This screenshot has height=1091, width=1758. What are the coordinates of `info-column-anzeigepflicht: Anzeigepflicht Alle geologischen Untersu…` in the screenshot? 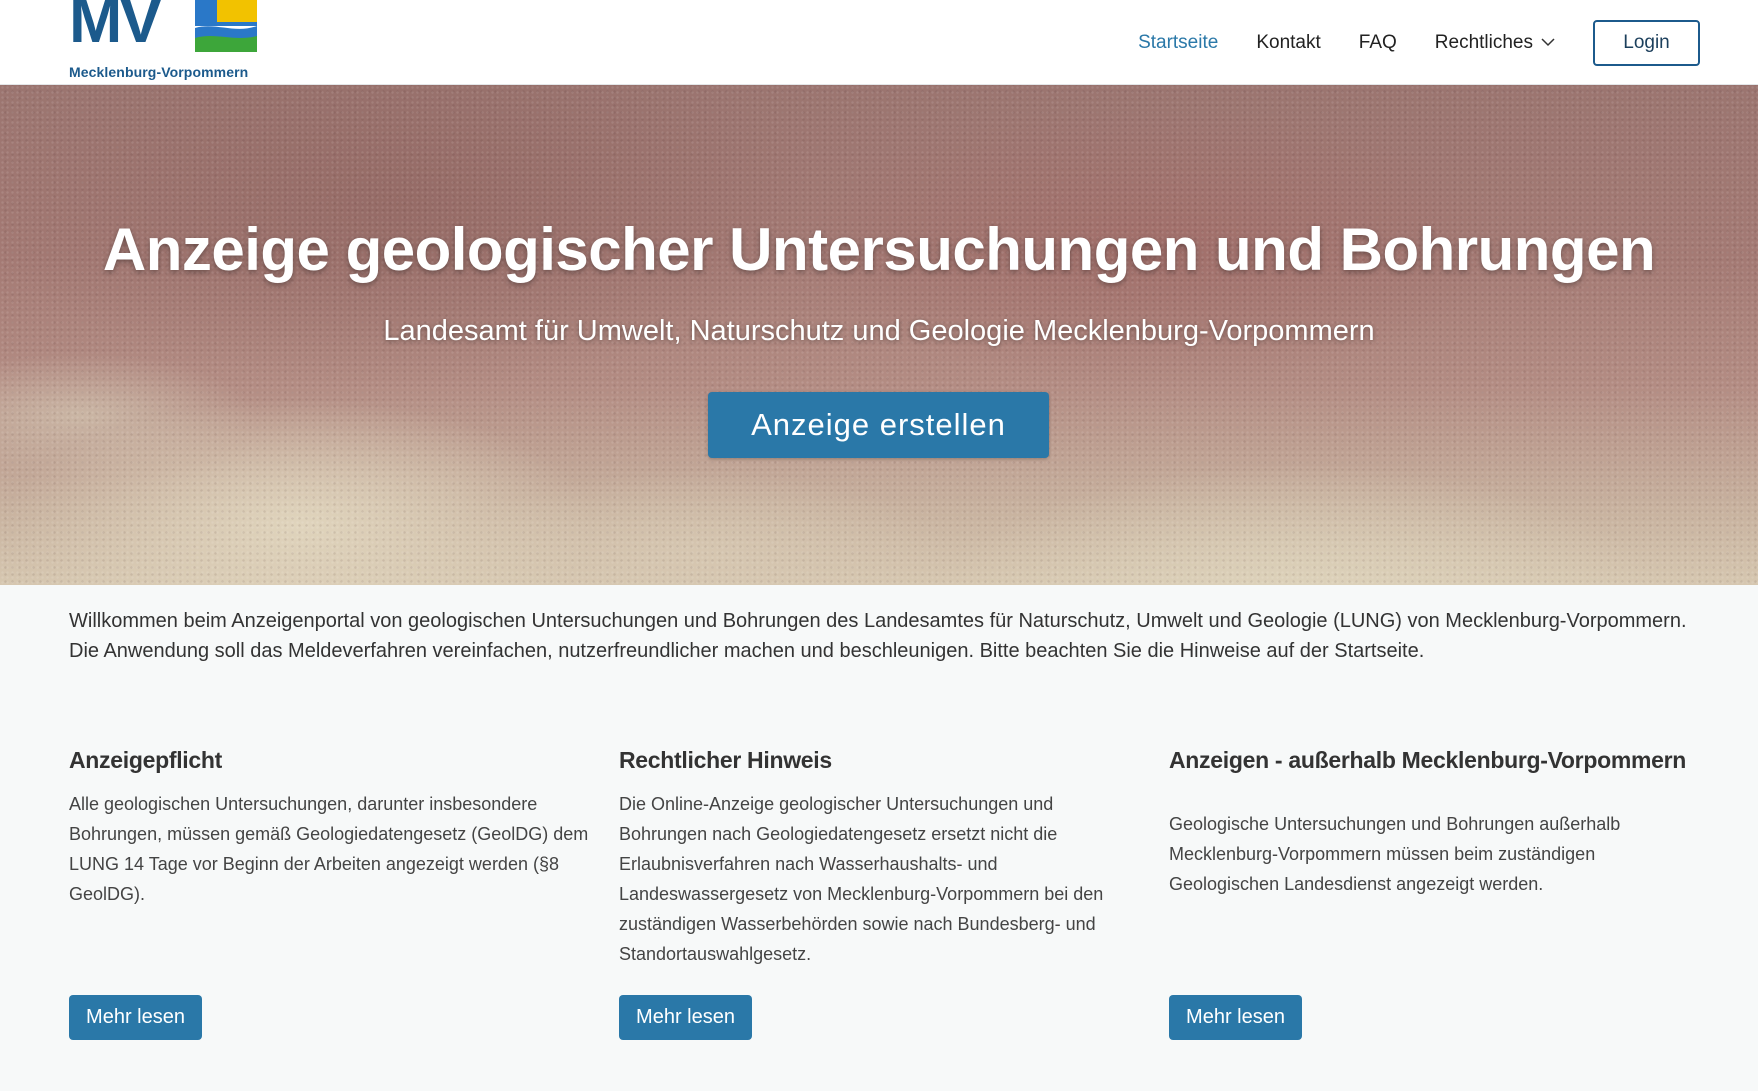 It's located at (329, 827).